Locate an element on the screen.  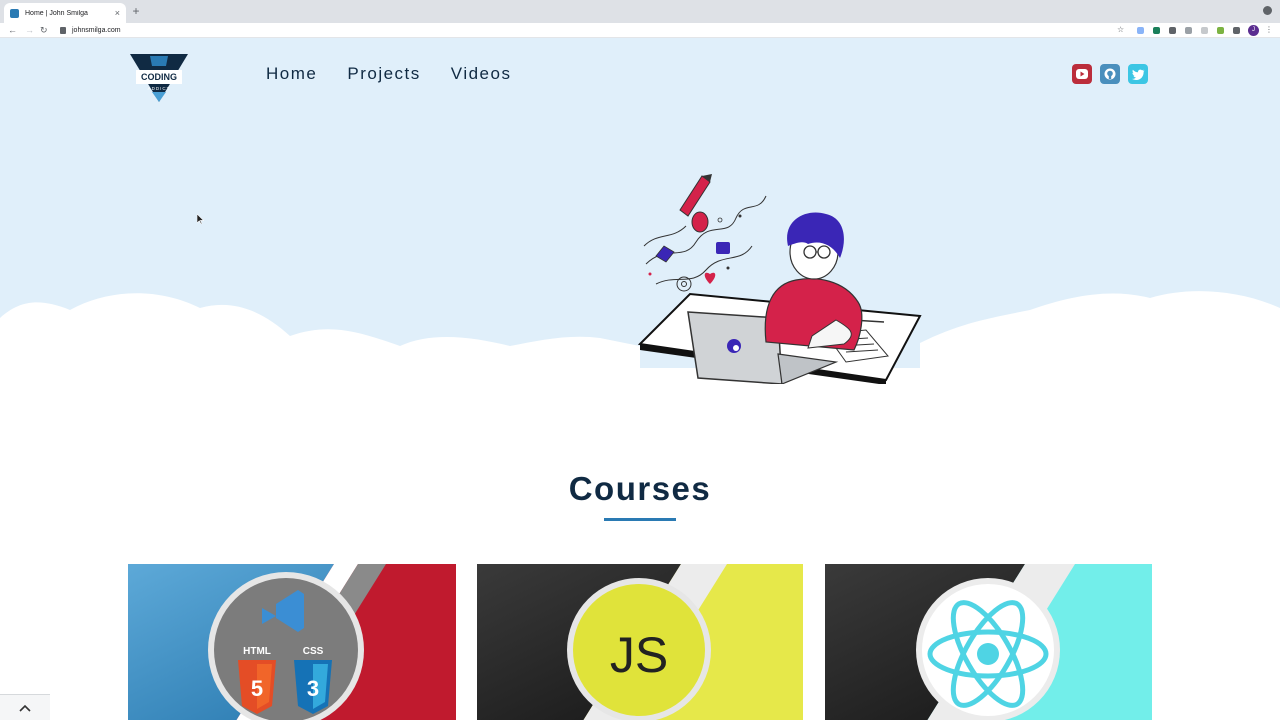
reload-icon: ↻ is located at coordinates (44, 30).